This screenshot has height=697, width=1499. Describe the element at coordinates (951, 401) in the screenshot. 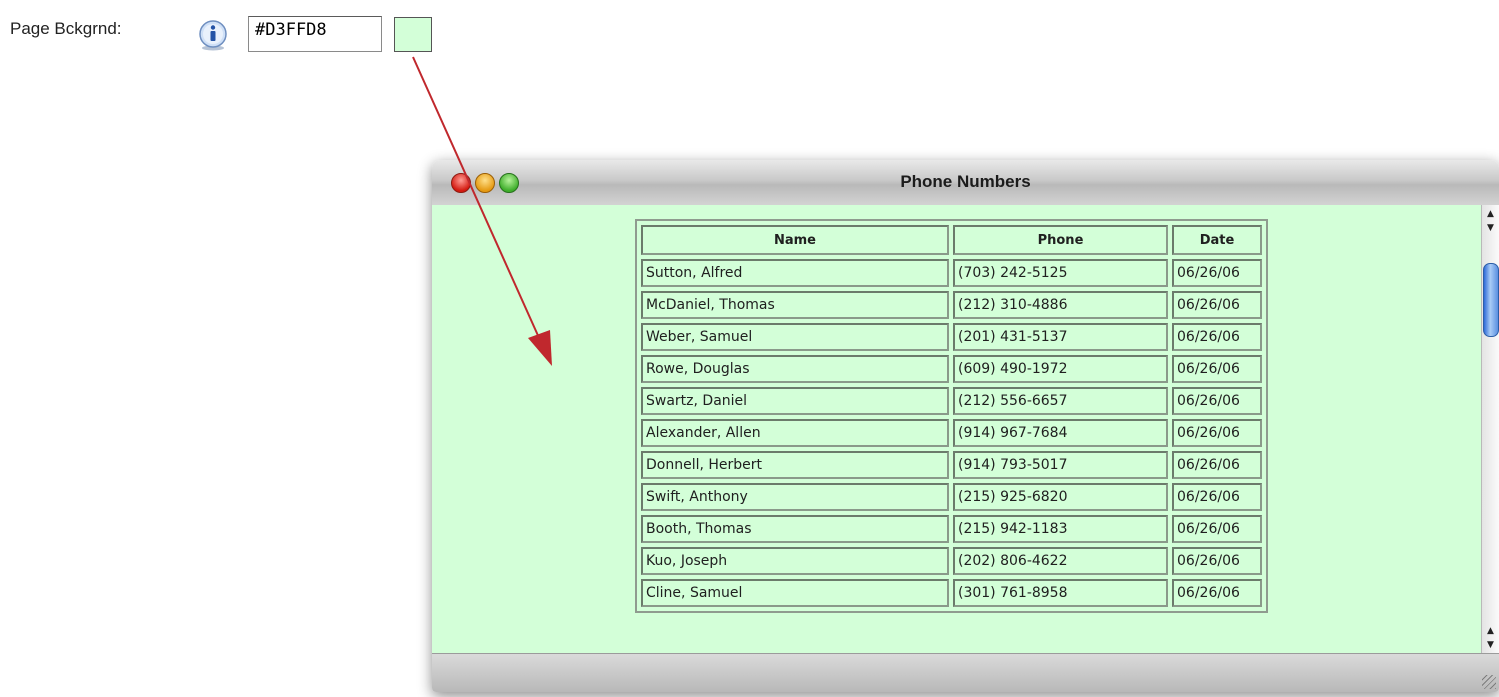

I see `table-row: Swartz, Daniel (212) 556-6657 06/26/06` at that location.